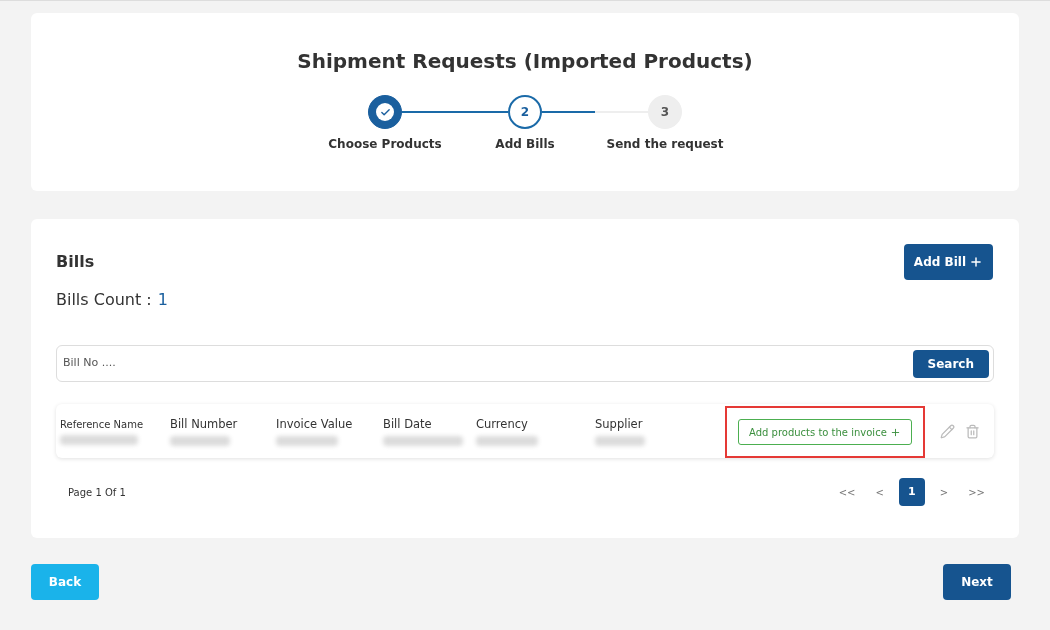 The width and height of the screenshot is (1050, 630). What do you see at coordinates (847, 492) in the screenshot?
I see `first-page-button: <<` at bounding box center [847, 492].